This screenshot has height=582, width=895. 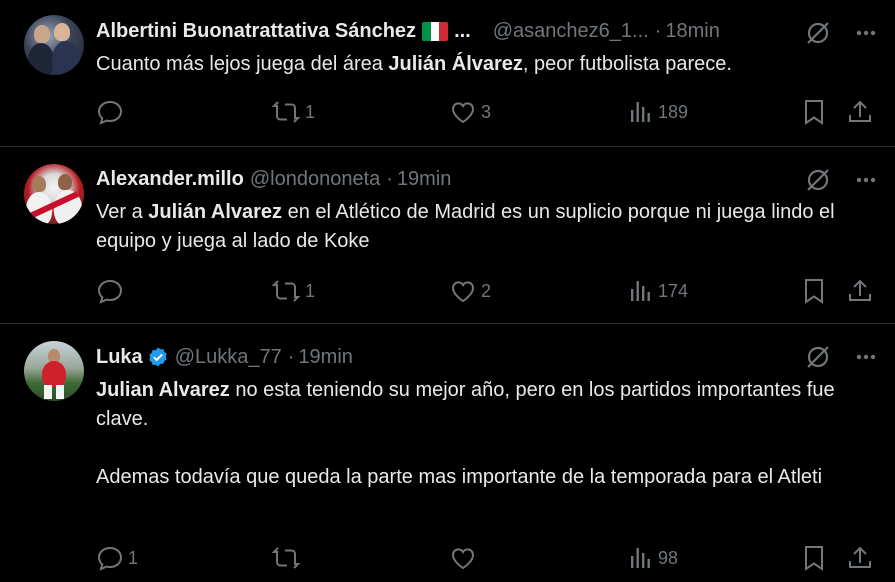 I want to click on timestamp: 18min, so click(x=692, y=31).